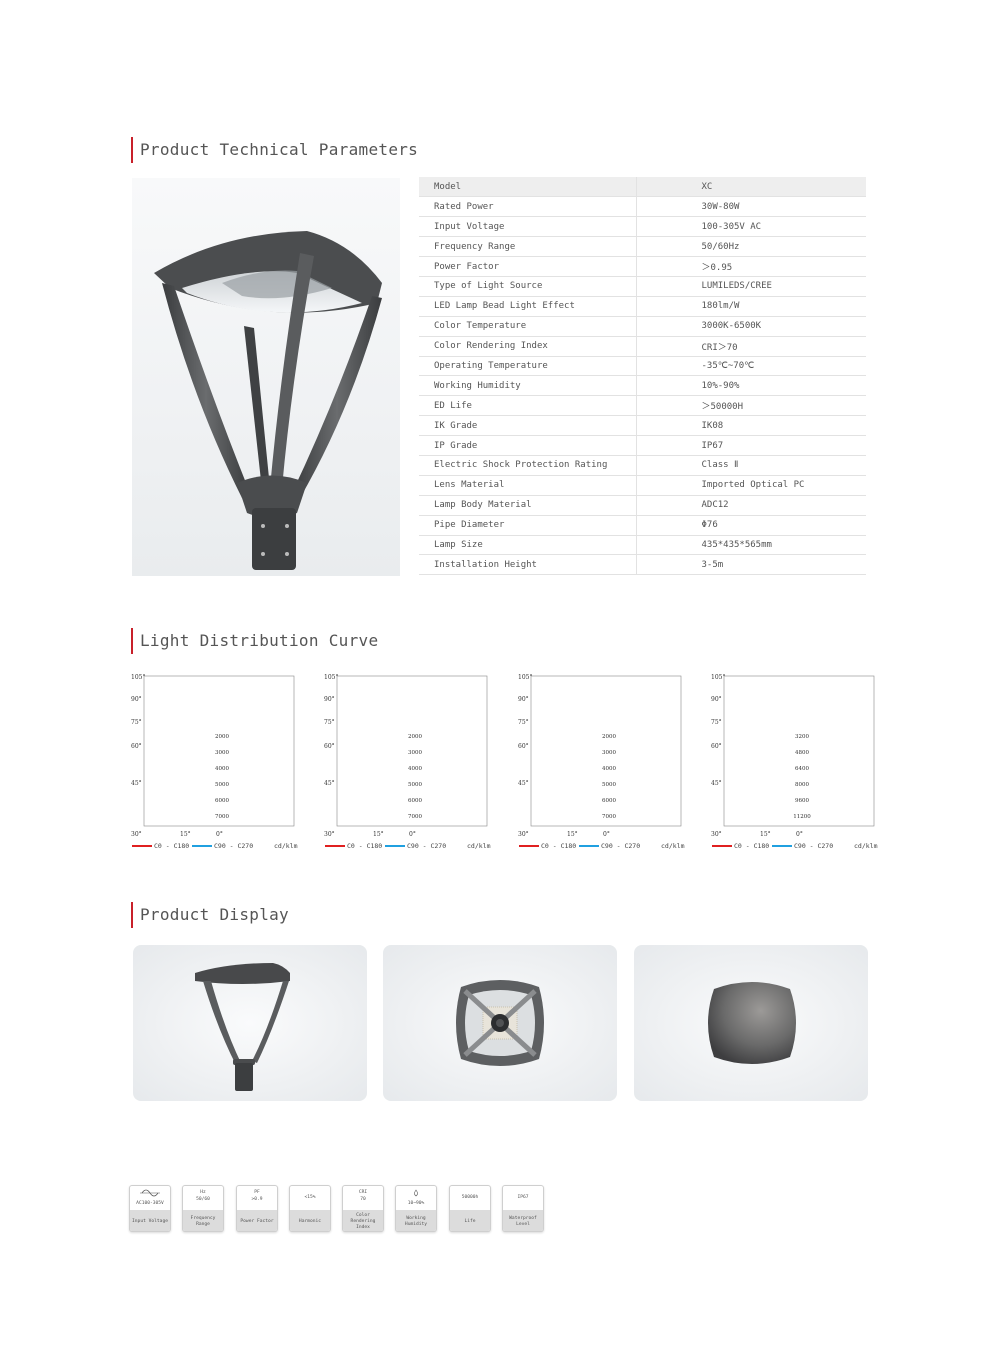 This screenshot has width=1000, height=1369. I want to click on feature-badge: <15% Harmonic, so click(310, 1208).